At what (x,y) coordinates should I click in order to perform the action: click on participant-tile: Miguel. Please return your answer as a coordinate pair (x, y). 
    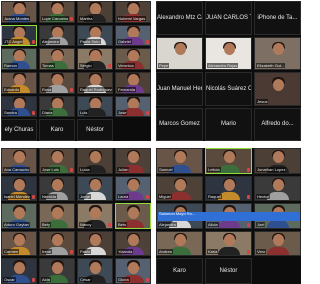
    Looking at the image, I should click on (179, 188).